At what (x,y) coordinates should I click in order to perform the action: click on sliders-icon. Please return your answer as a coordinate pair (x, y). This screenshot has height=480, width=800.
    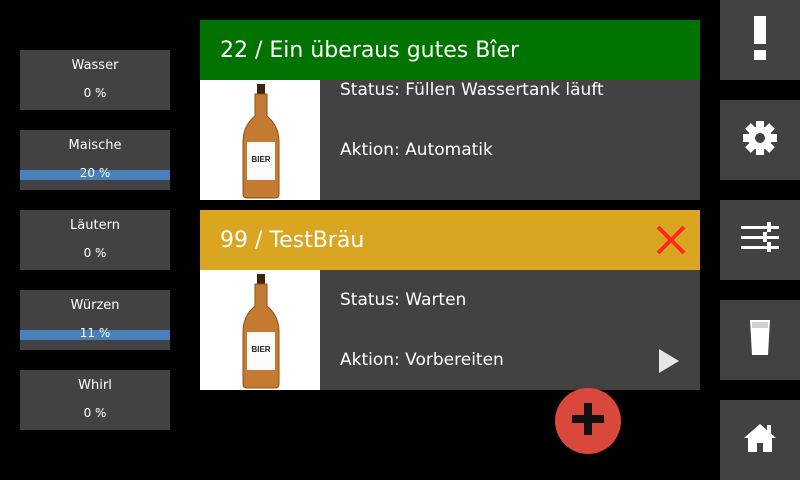
    Looking at the image, I should click on (760, 240).